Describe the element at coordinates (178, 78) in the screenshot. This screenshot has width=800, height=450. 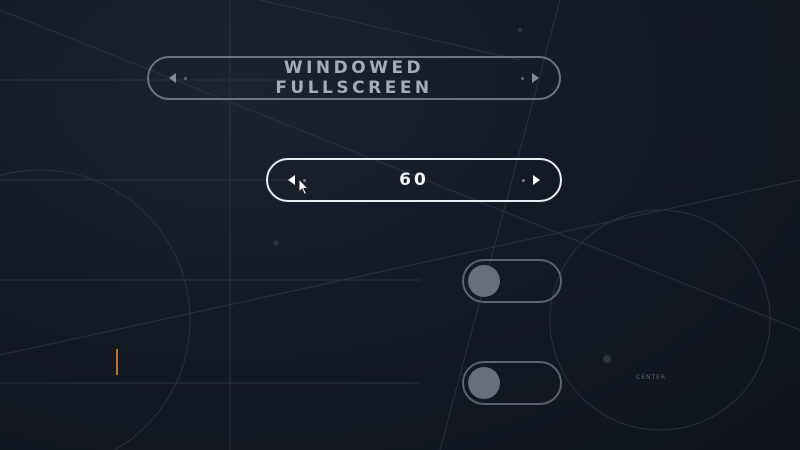
I see `display-mode-prev-button` at that location.